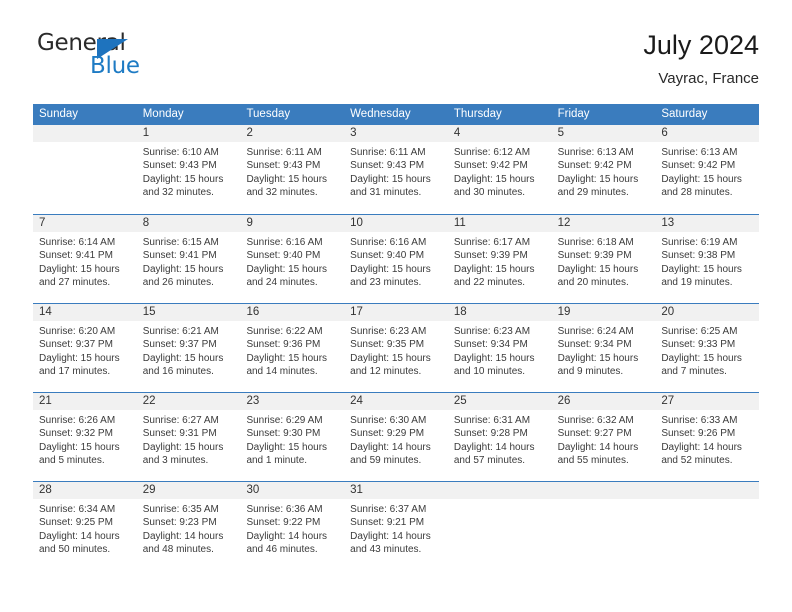 The height and width of the screenshot is (612, 792). Describe the element at coordinates (146, 223) in the screenshot. I see `day-number: 8` at that location.